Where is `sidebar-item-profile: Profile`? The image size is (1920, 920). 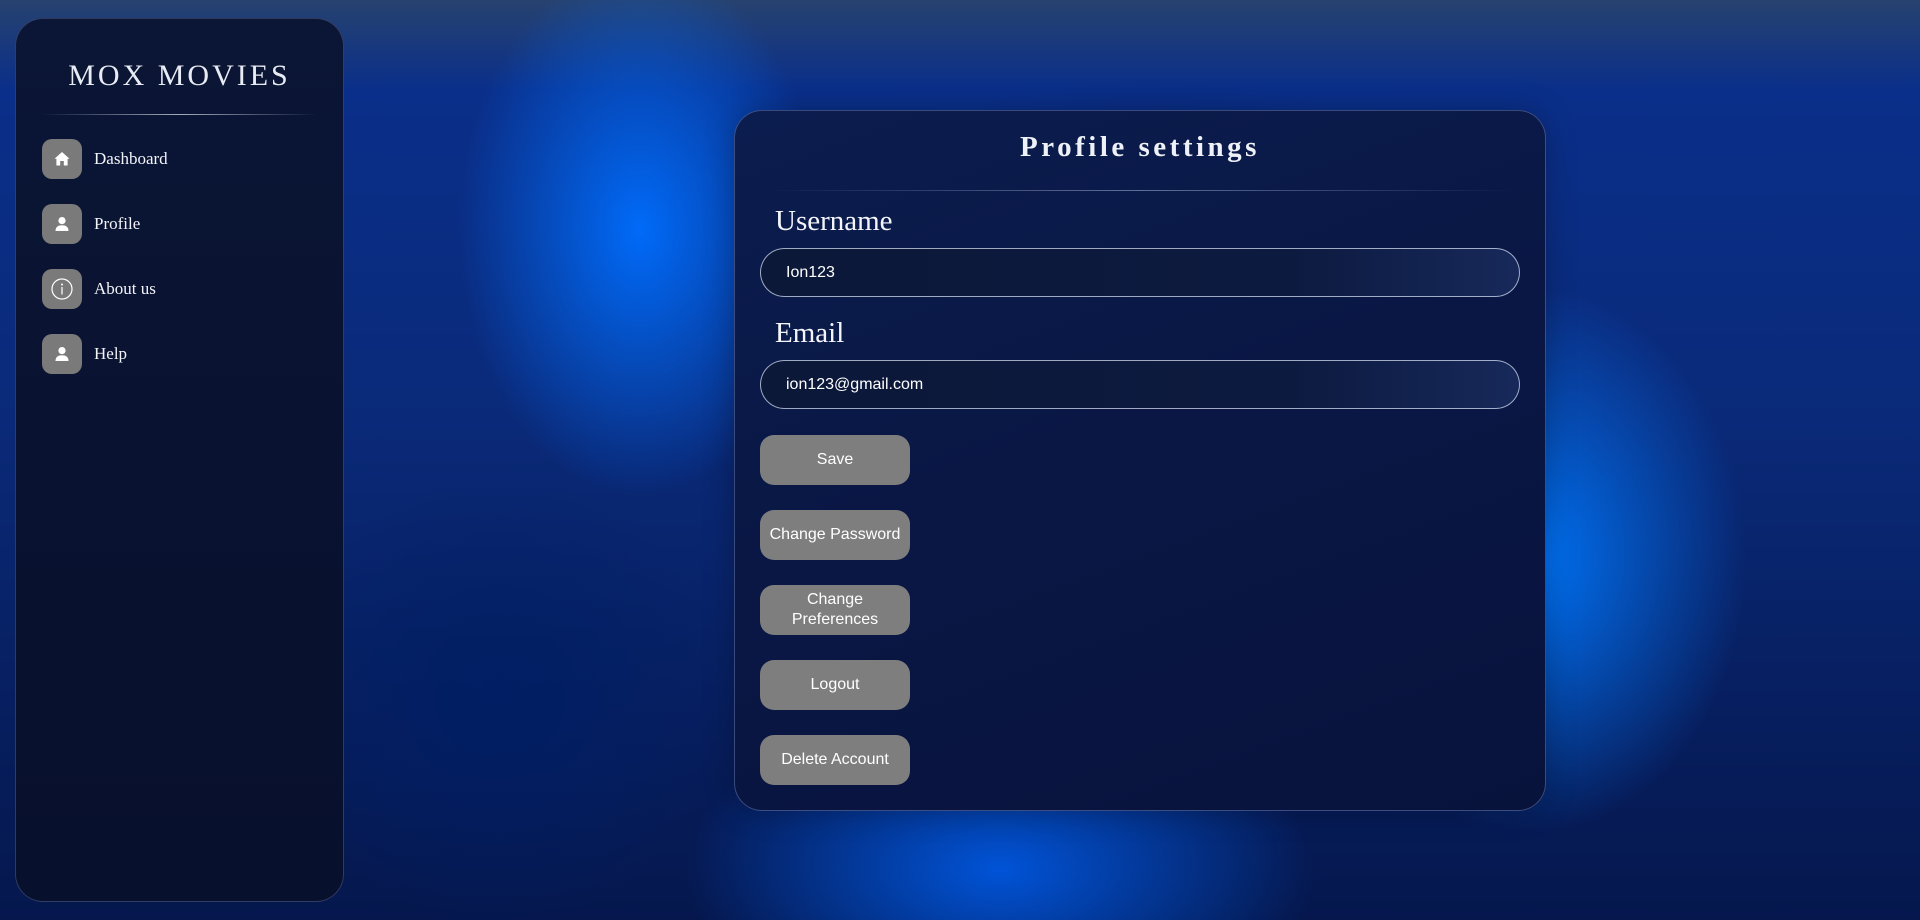 sidebar-item-profile: Profile is located at coordinates (182, 223).